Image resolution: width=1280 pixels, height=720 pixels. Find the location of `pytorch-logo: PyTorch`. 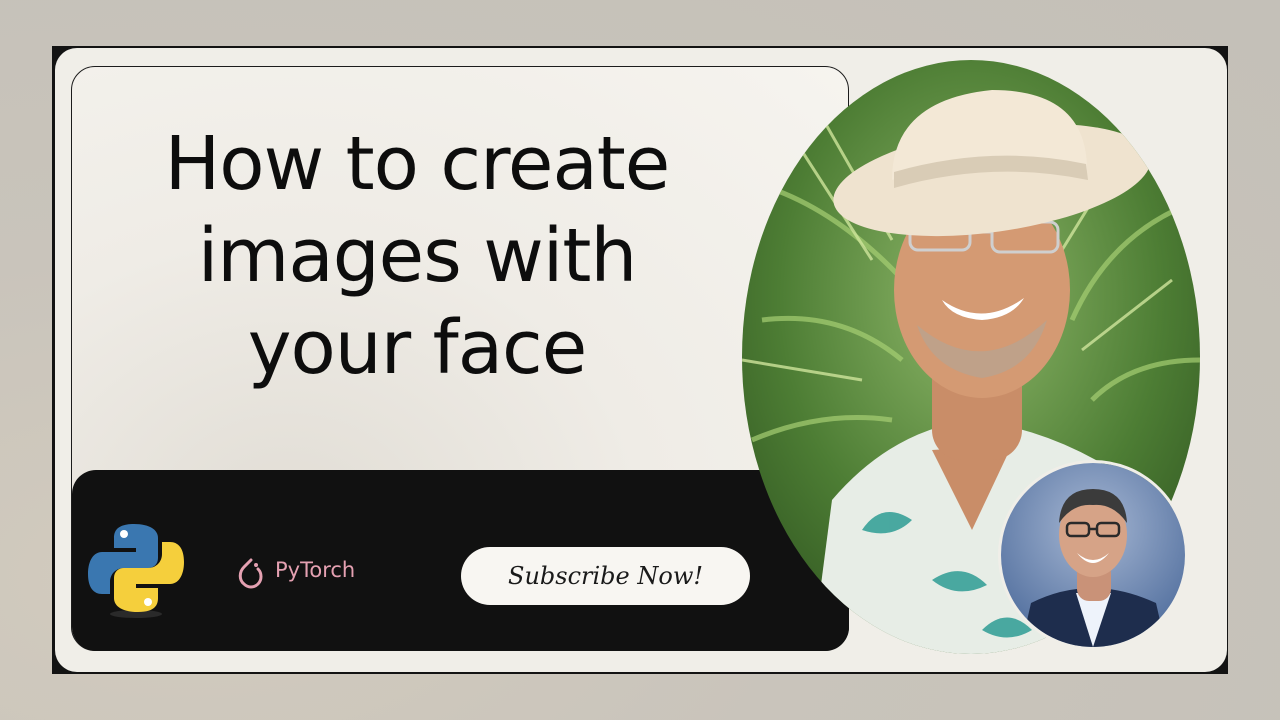

pytorch-logo: PyTorch is located at coordinates (315, 573).